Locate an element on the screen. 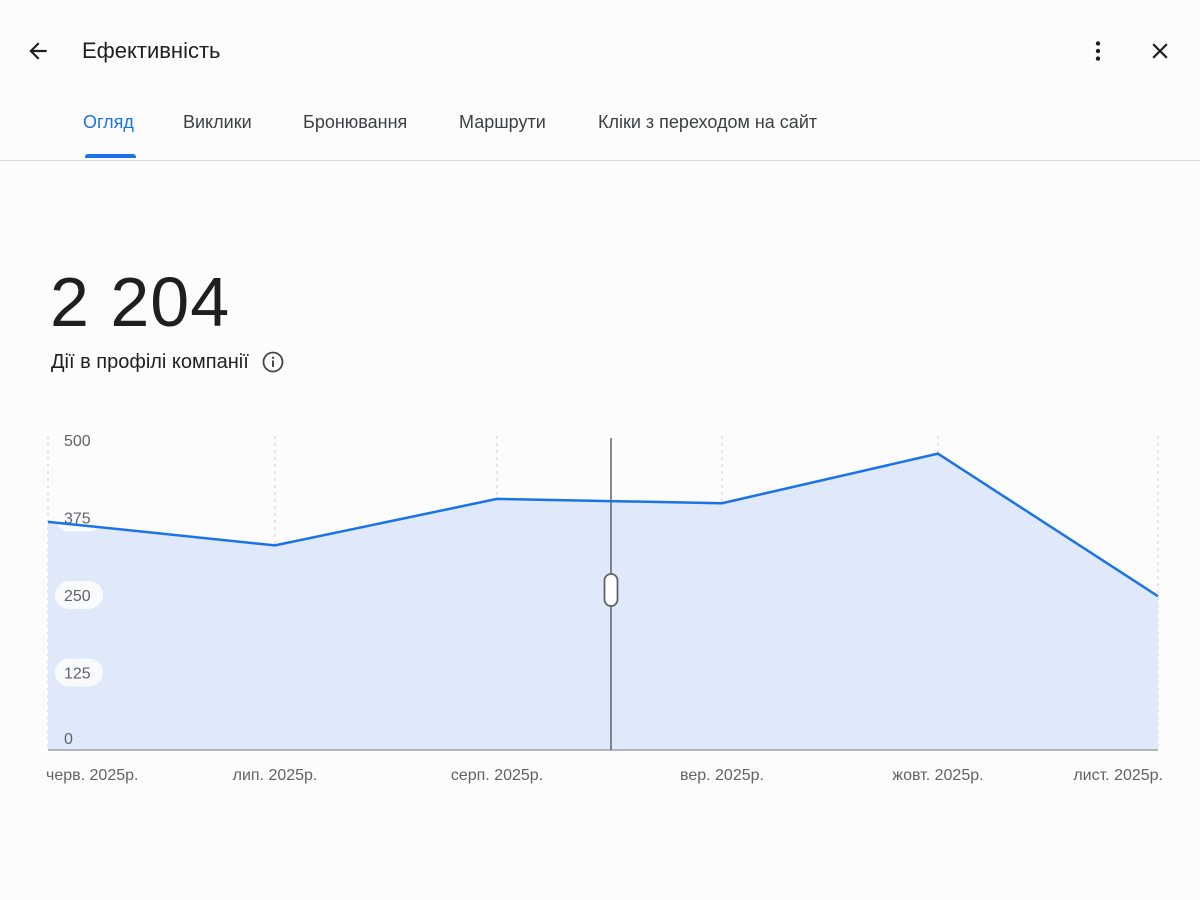 The width and height of the screenshot is (1200, 900). y-tick-label: 250 is located at coordinates (77, 596).